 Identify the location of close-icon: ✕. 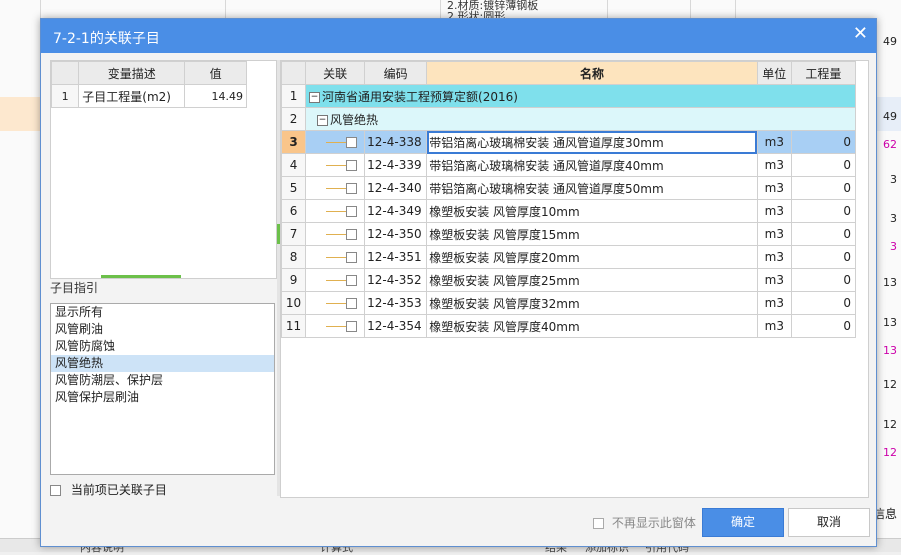
(860, 33).